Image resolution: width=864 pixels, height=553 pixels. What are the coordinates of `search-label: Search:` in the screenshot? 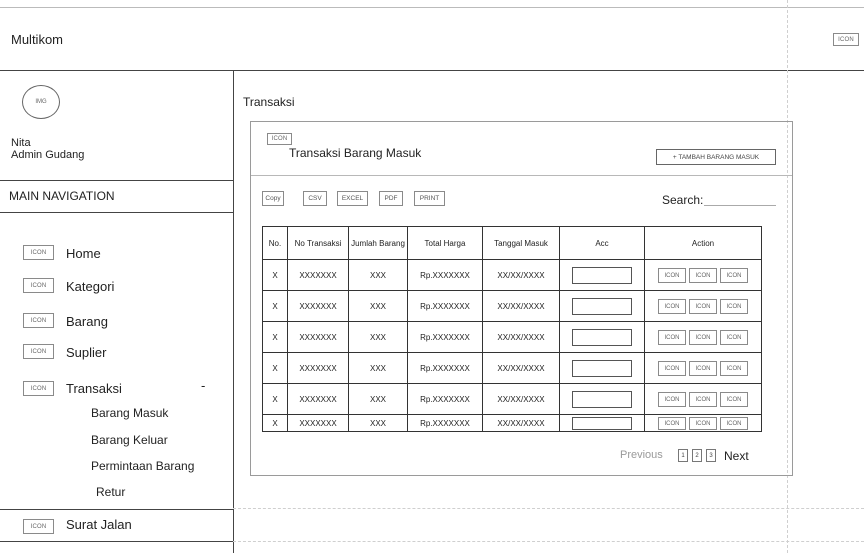 It's located at (683, 200).